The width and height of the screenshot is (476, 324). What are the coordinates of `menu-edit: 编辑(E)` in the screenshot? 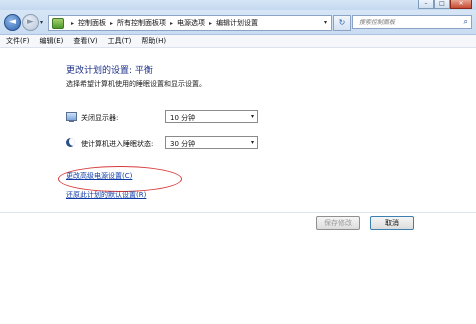 It's located at (51, 41).